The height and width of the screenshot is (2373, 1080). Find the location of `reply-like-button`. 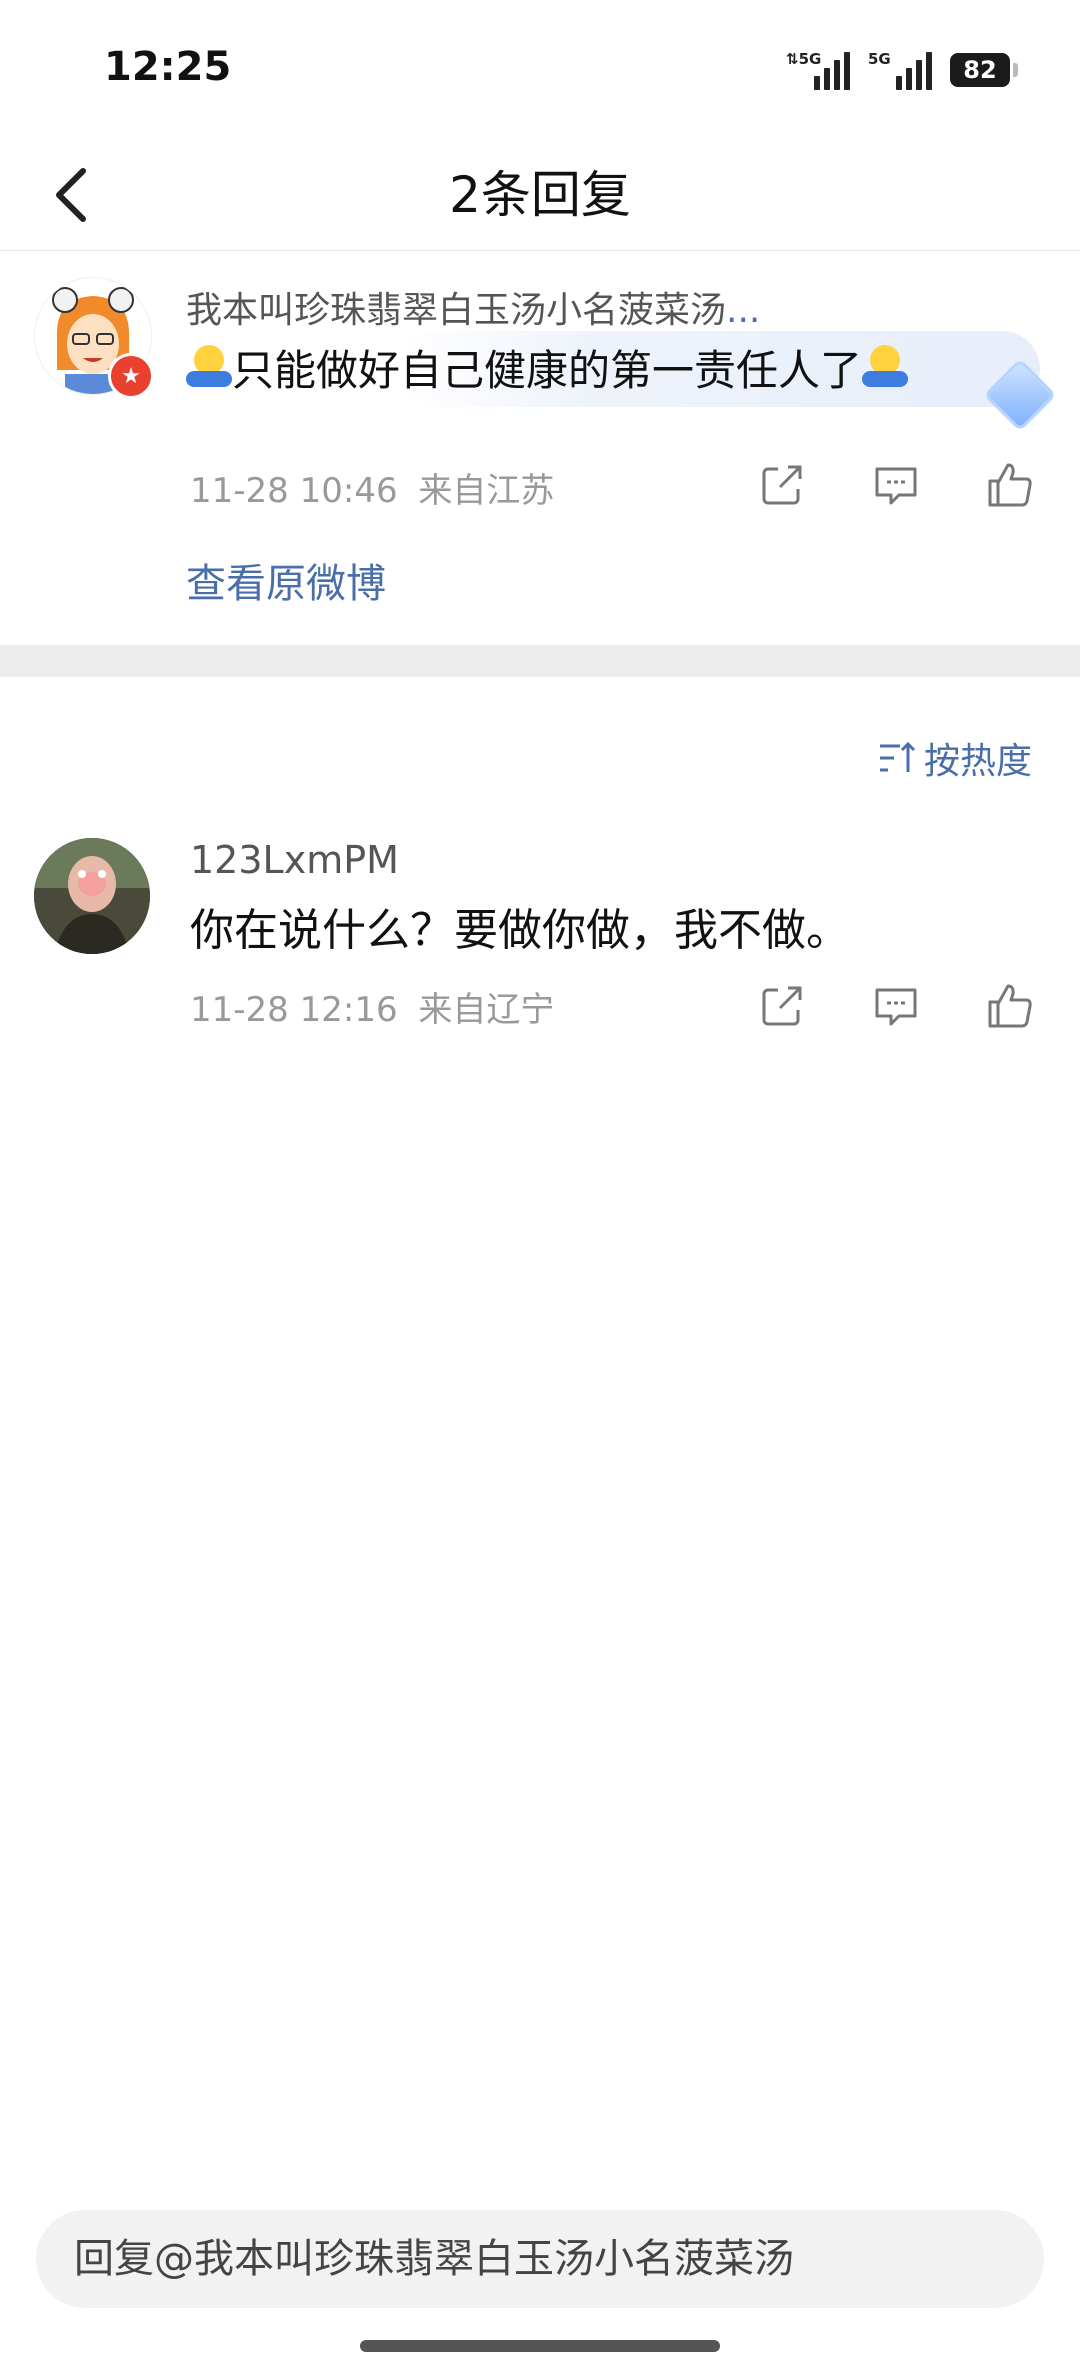

reply-like-button is located at coordinates (1010, 1006).